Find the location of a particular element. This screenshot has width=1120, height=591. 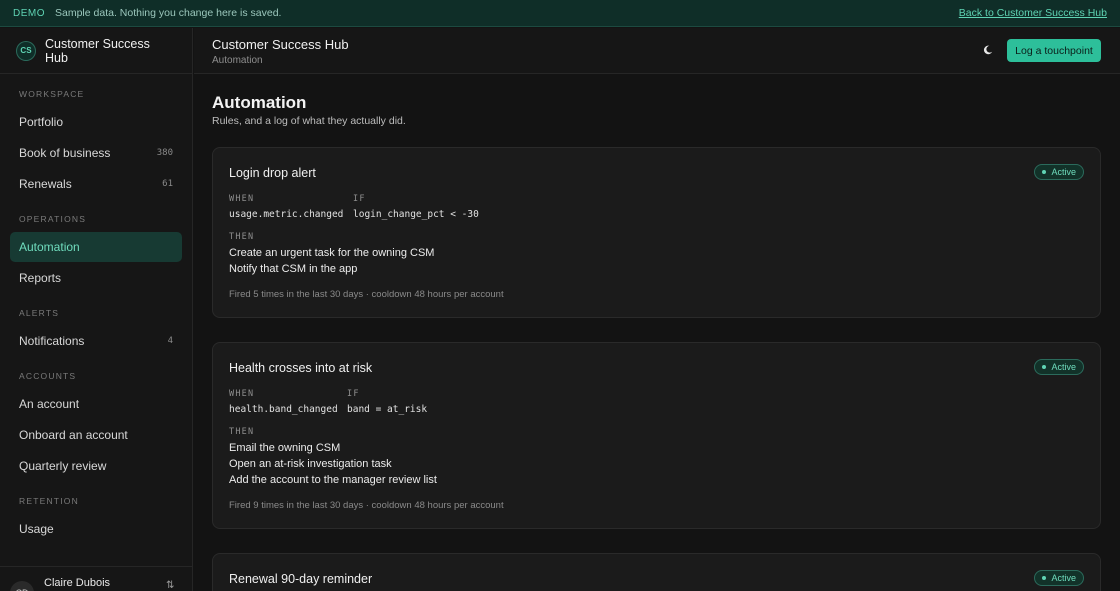

demo-tag: DEMO is located at coordinates (29, 13).